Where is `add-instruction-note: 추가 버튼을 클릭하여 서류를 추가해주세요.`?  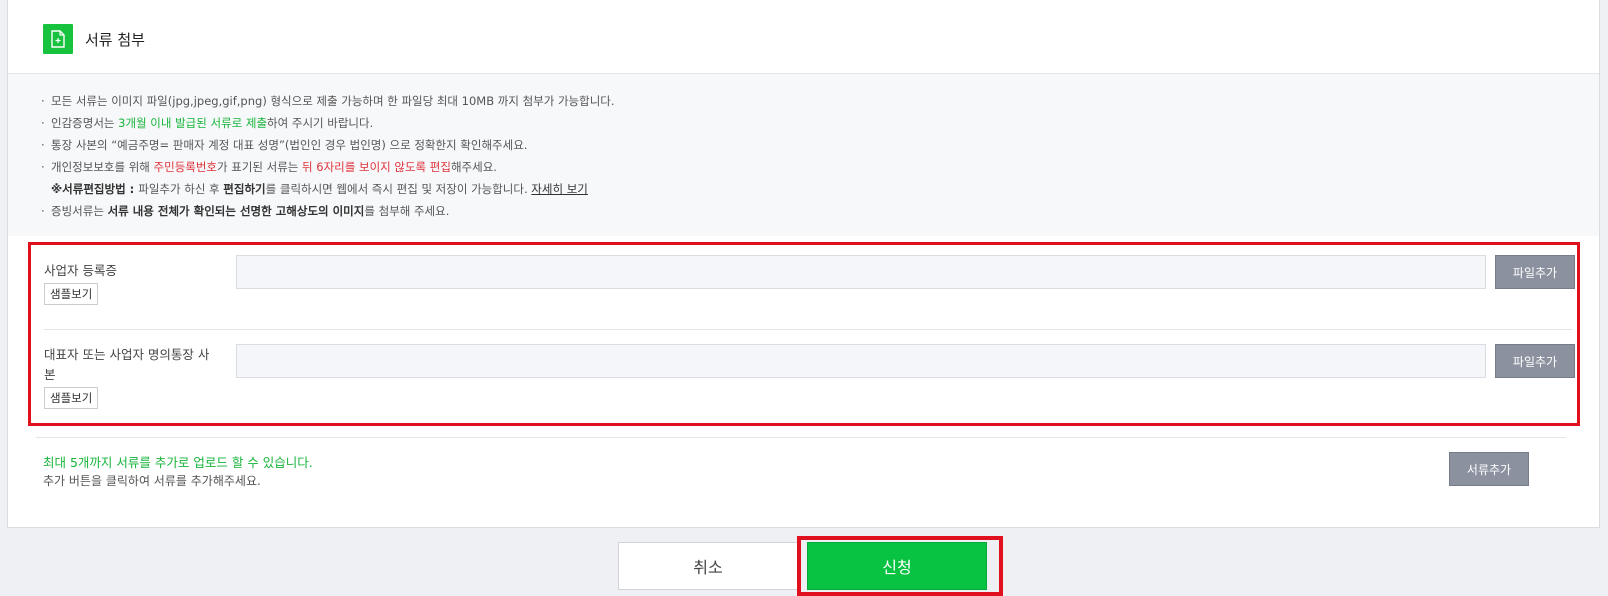 add-instruction-note: 추가 버튼을 클릭하여 서류를 추가해주세요. is located at coordinates (152, 481).